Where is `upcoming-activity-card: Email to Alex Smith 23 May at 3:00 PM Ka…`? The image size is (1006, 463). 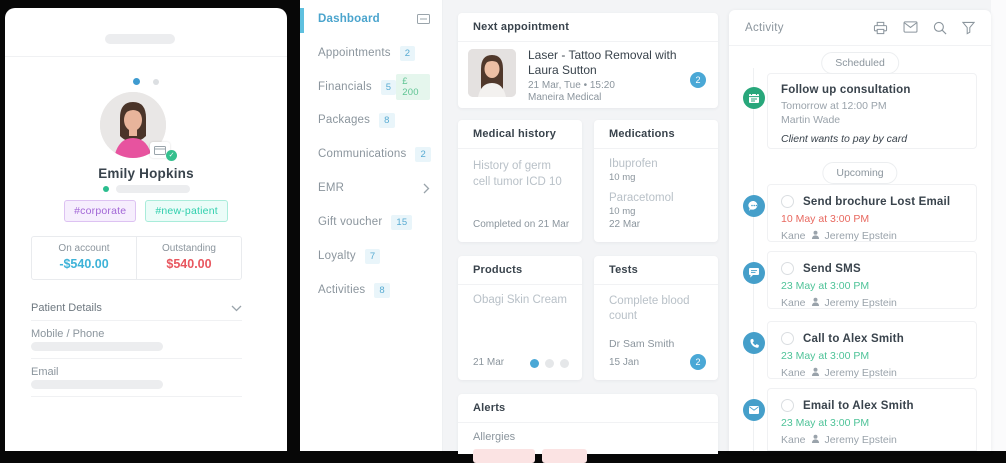 upcoming-activity-card: Email to Alex Smith 23 May at 3:00 PM Ka… is located at coordinates (872, 419).